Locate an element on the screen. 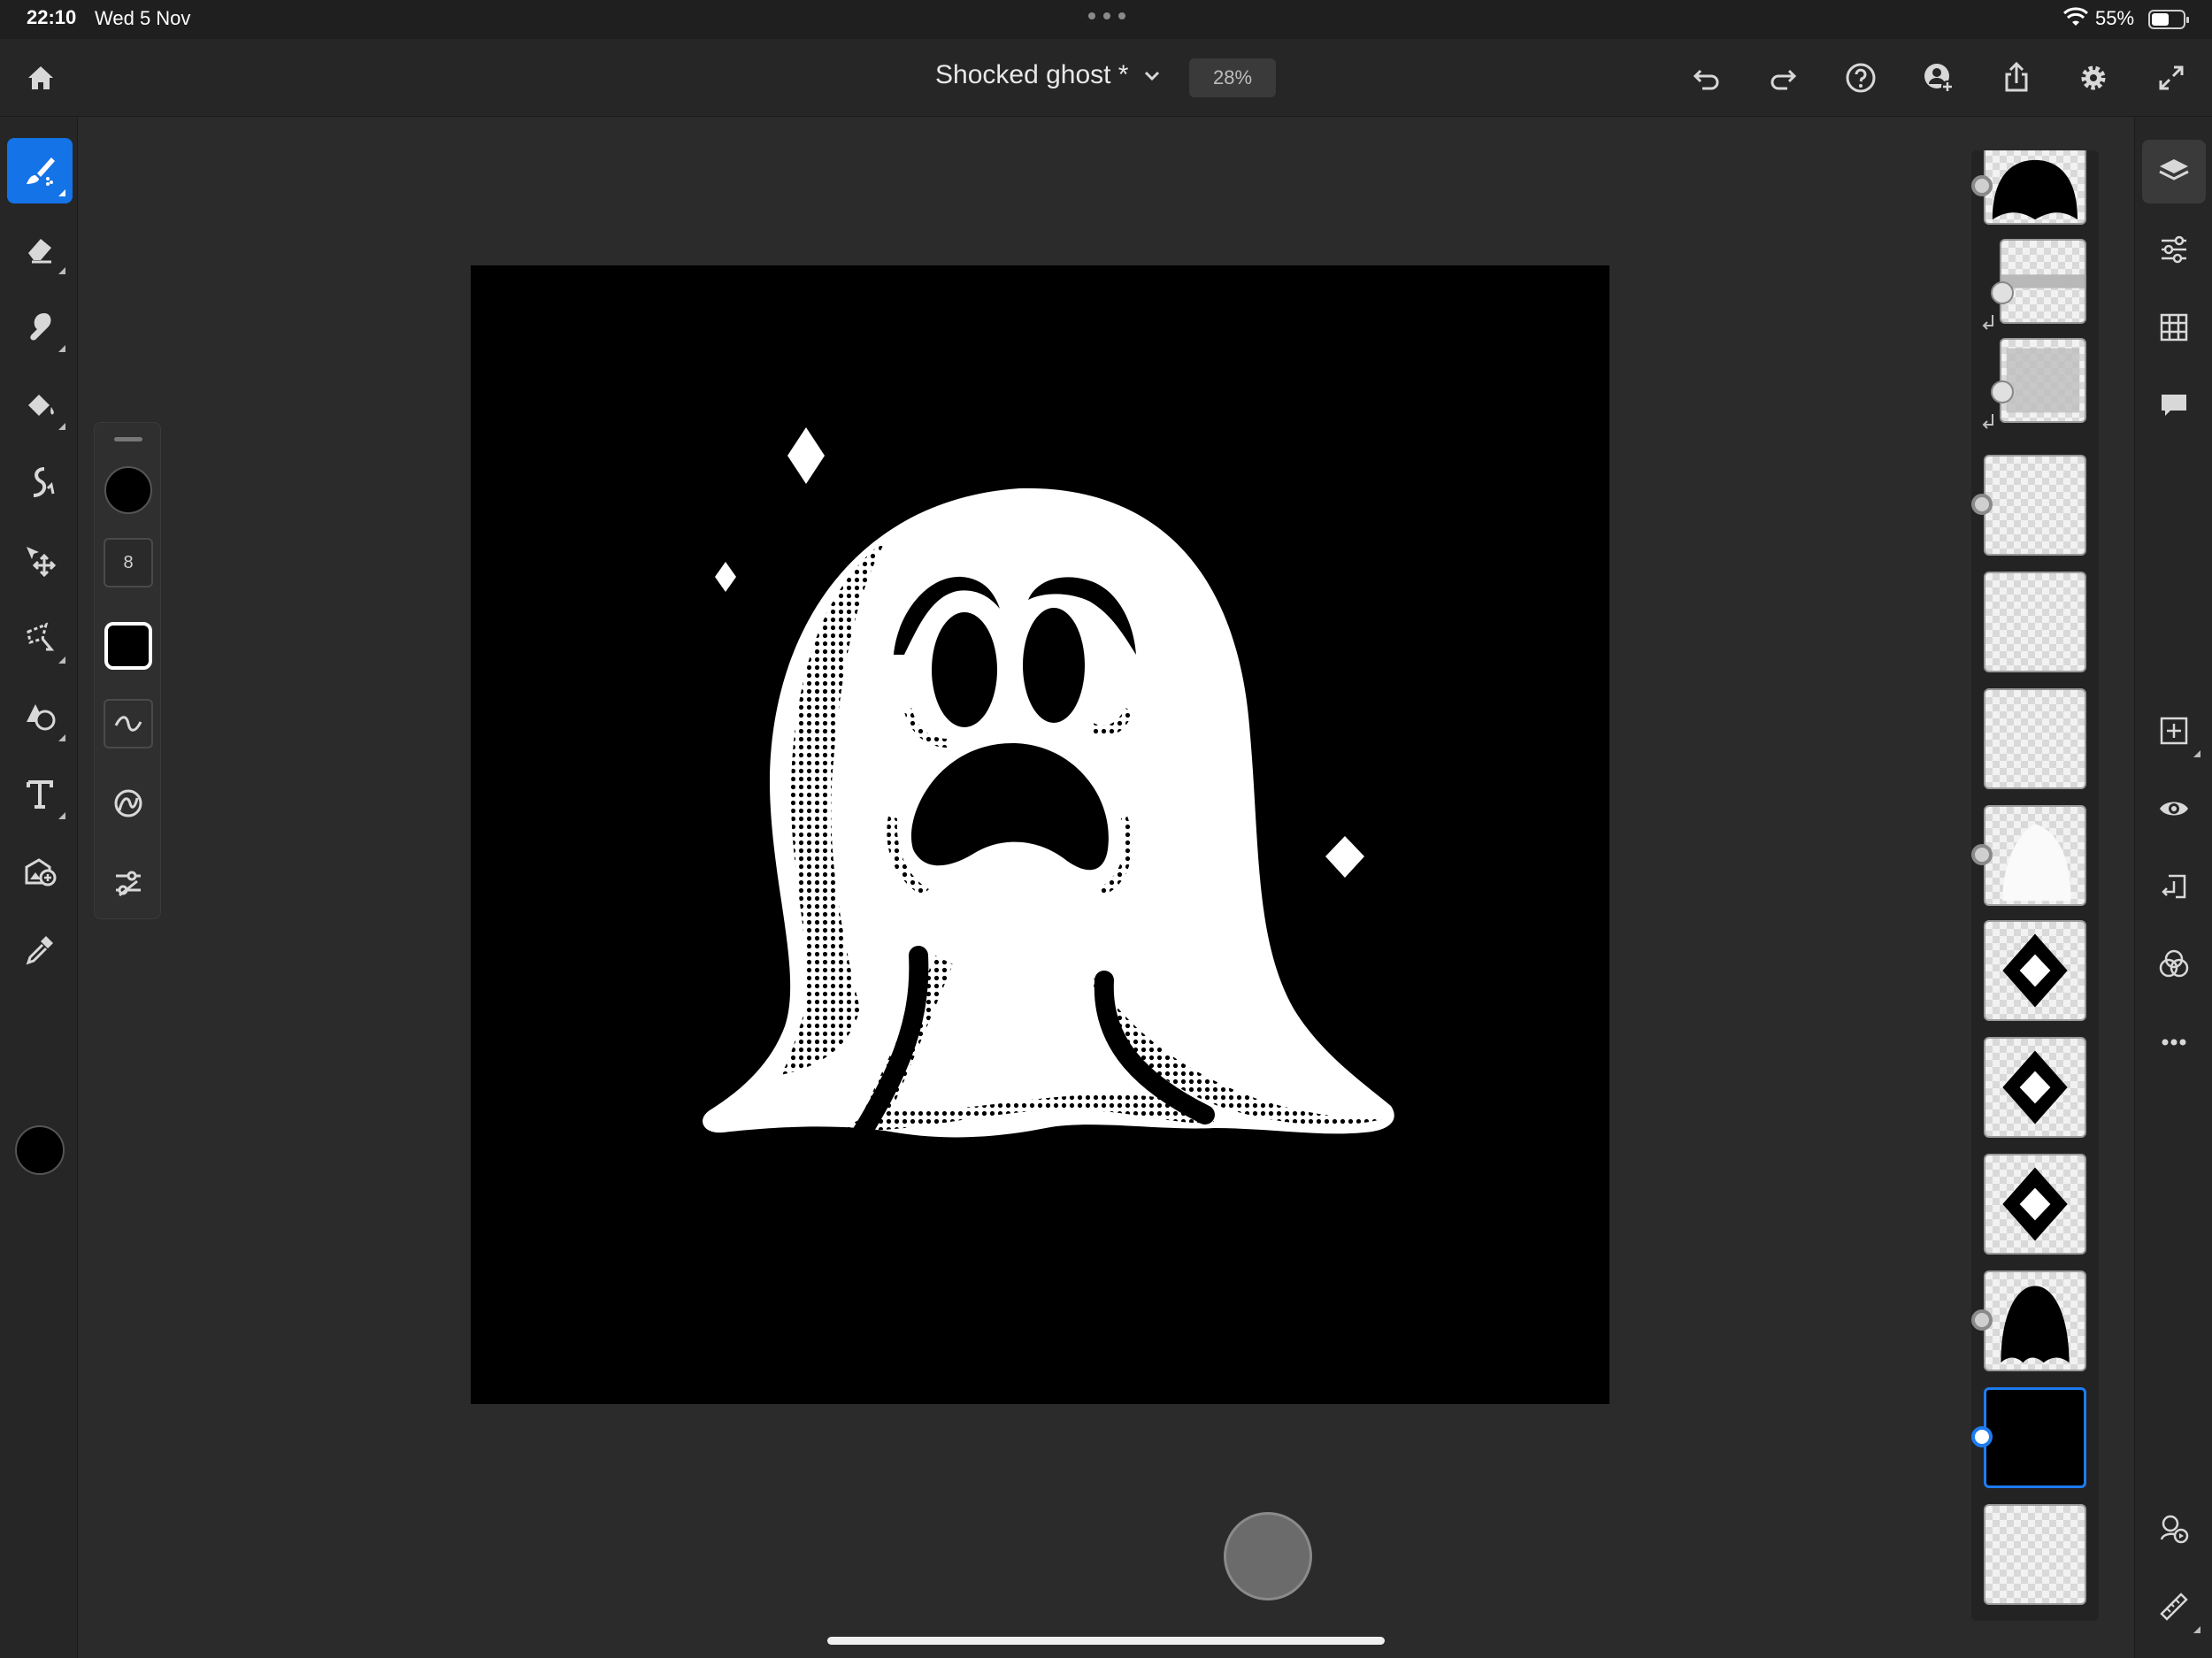 This screenshot has width=2212, height=1658. comments-icon is located at coordinates (2174, 405).